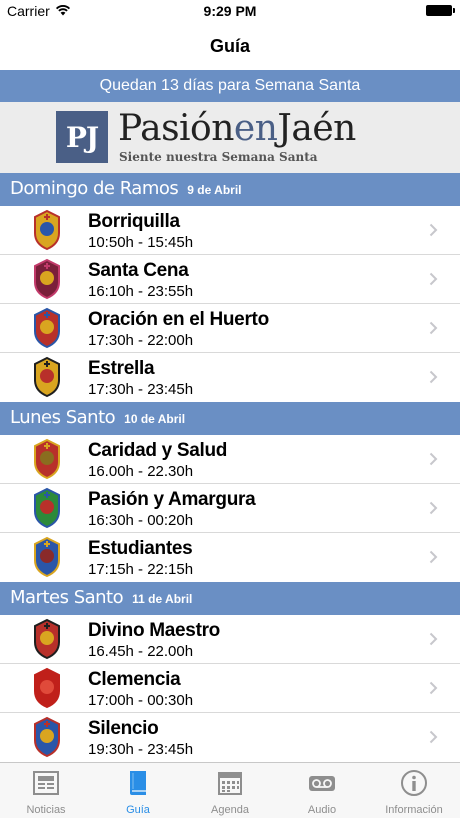 The height and width of the screenshot is (818, 460). Describe the element at coordinates (141, 242) in the screenshot. I see `procession-time: 10:50h - 15:45h` at that location.